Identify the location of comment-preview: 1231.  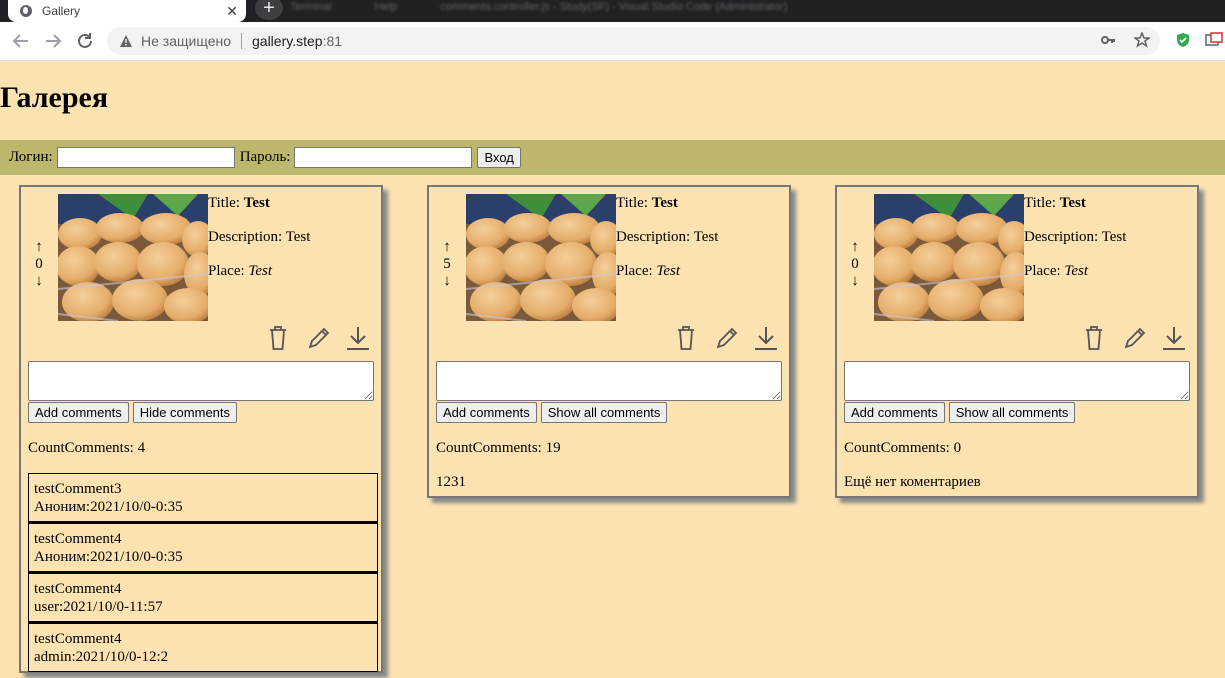
(451, 482).